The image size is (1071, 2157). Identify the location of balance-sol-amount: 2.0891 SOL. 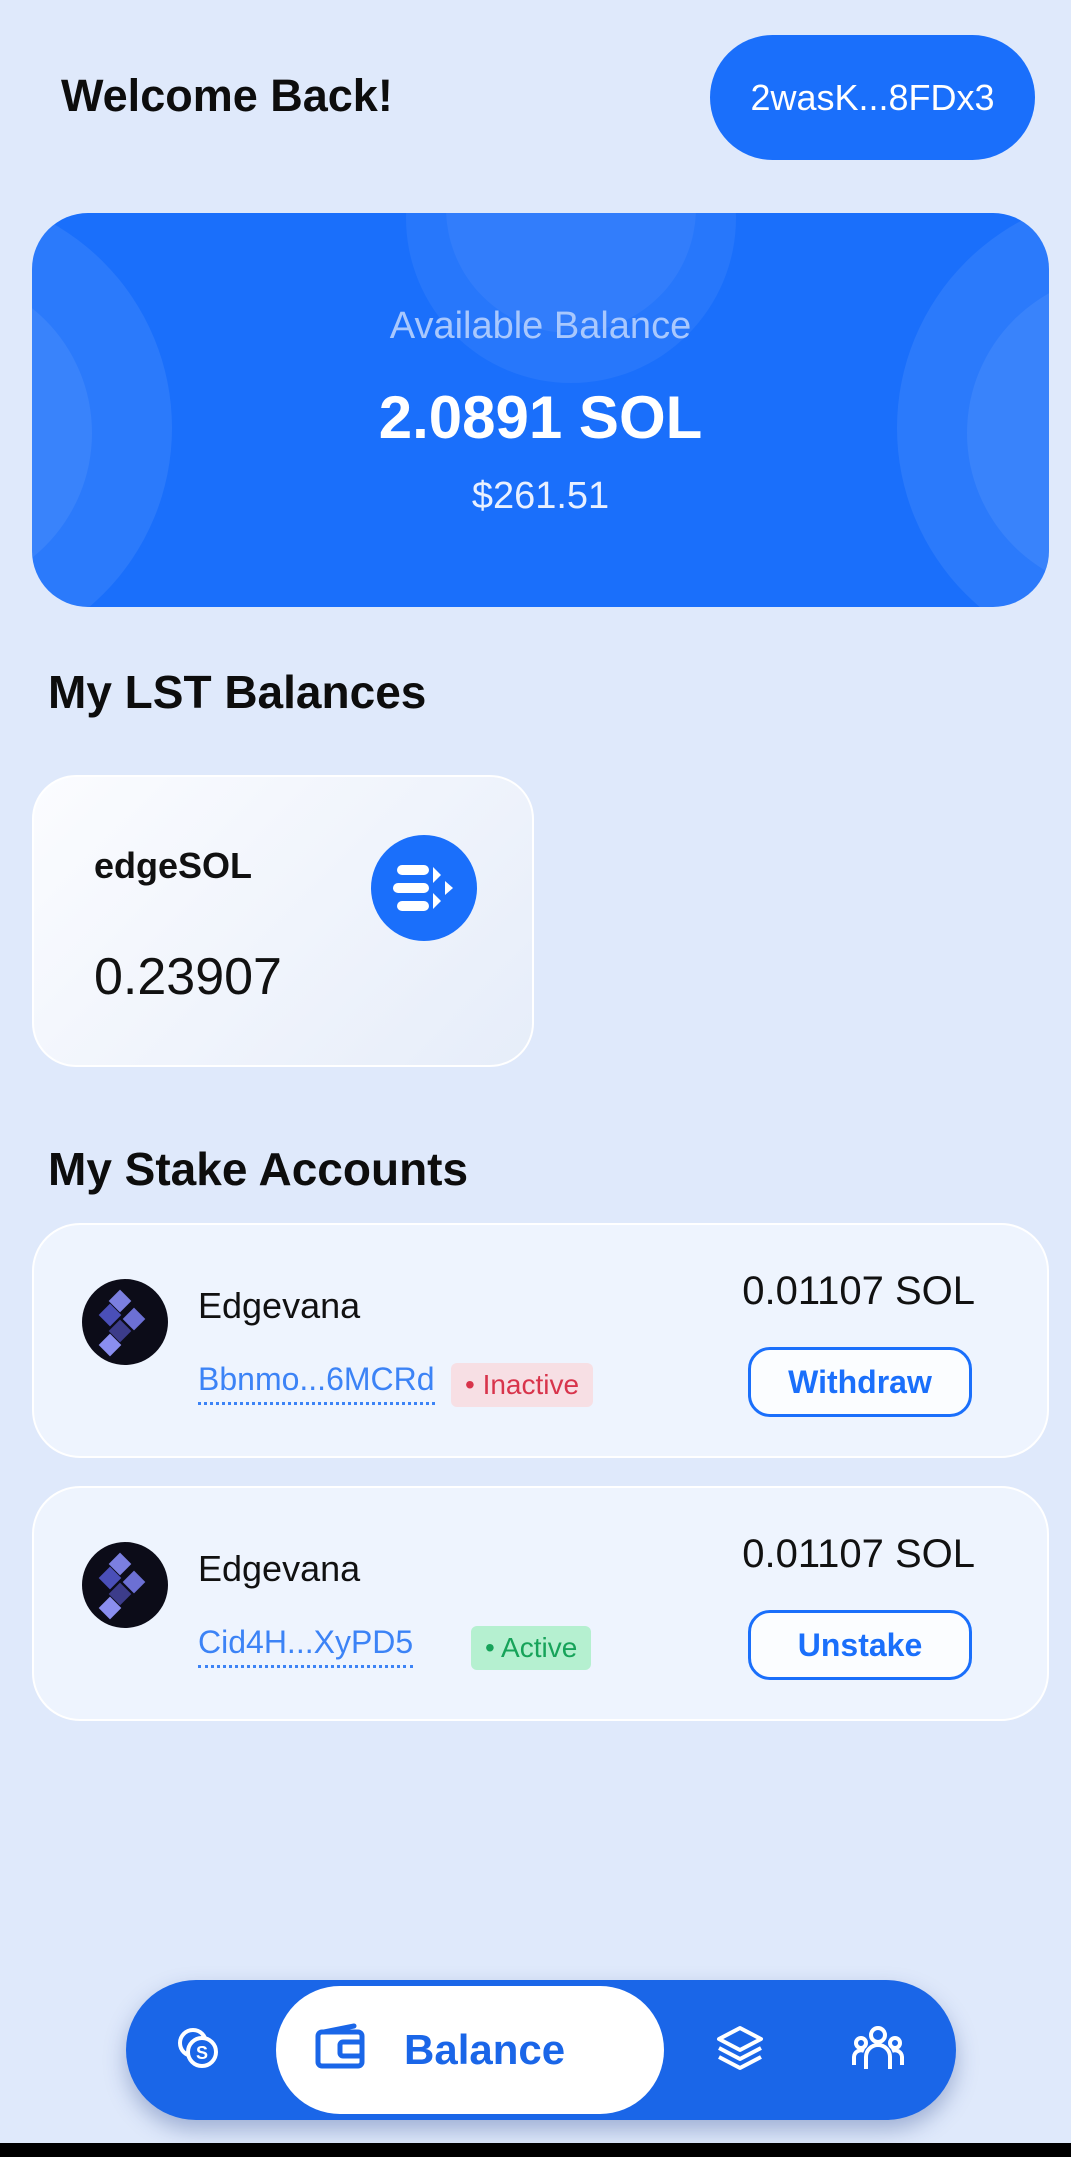
(540, 417).